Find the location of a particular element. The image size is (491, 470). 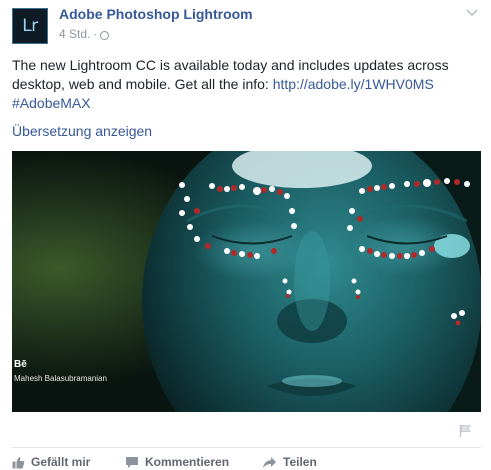

logo-text: Lr is located at coordinates (30, 26).